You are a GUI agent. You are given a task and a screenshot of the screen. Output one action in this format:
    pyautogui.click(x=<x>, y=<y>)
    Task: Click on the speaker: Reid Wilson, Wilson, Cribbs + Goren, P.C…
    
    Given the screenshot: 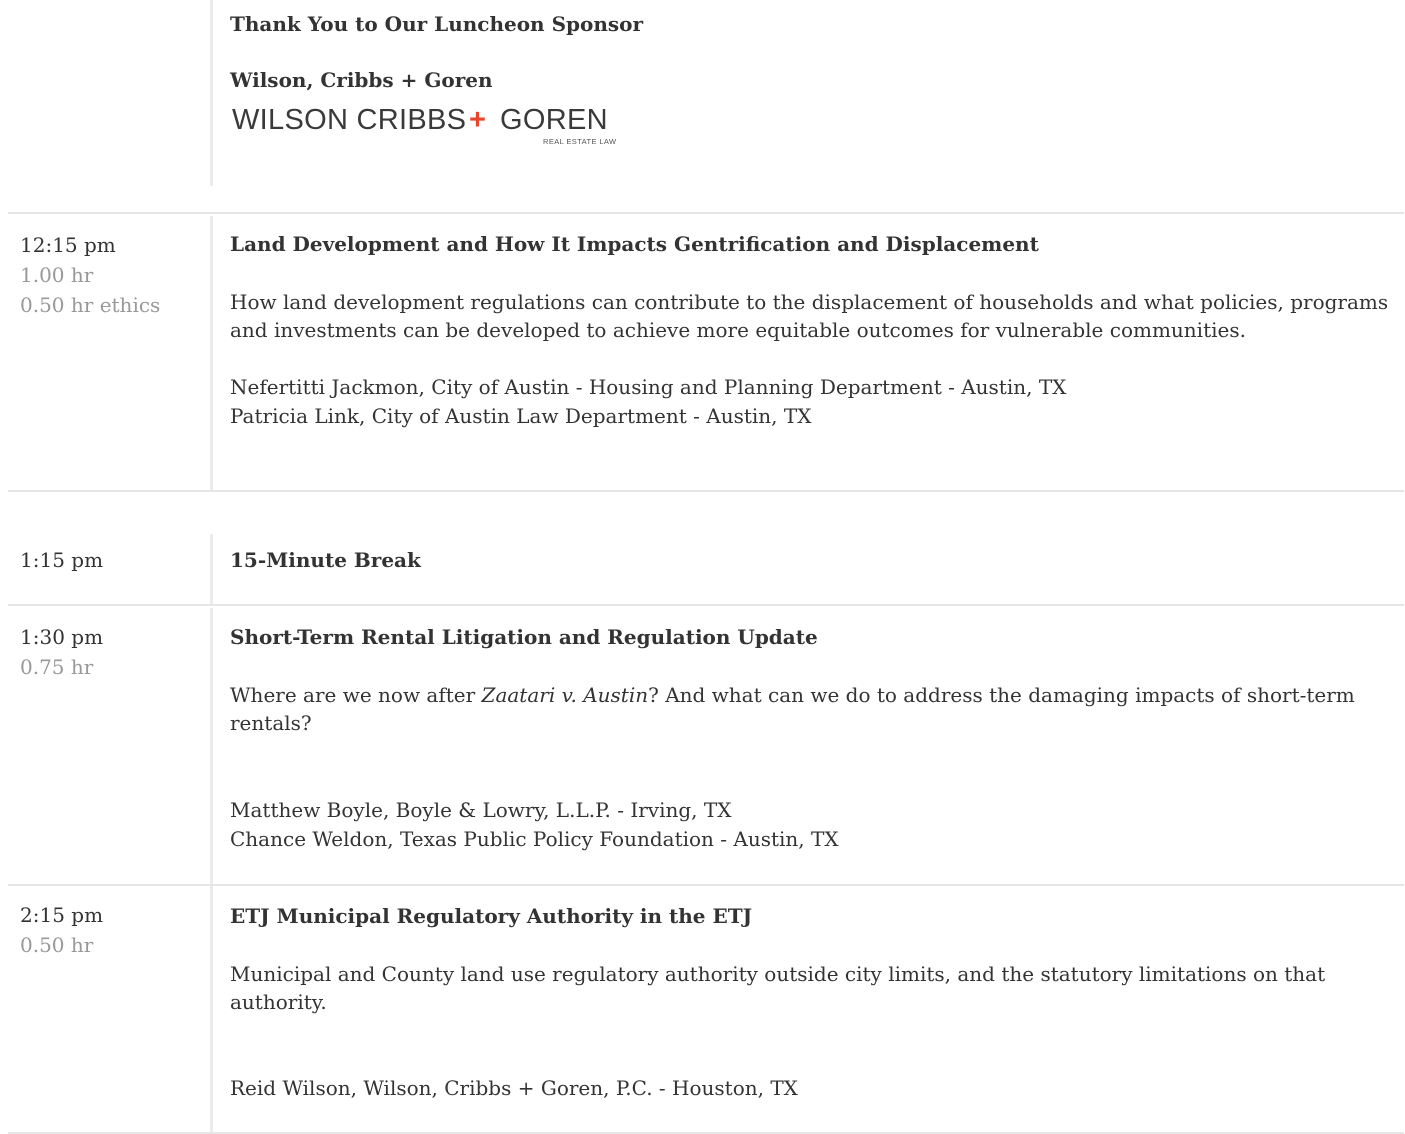 What is the action you would take?
    pyautogui.click(x=514, y=1088)
    